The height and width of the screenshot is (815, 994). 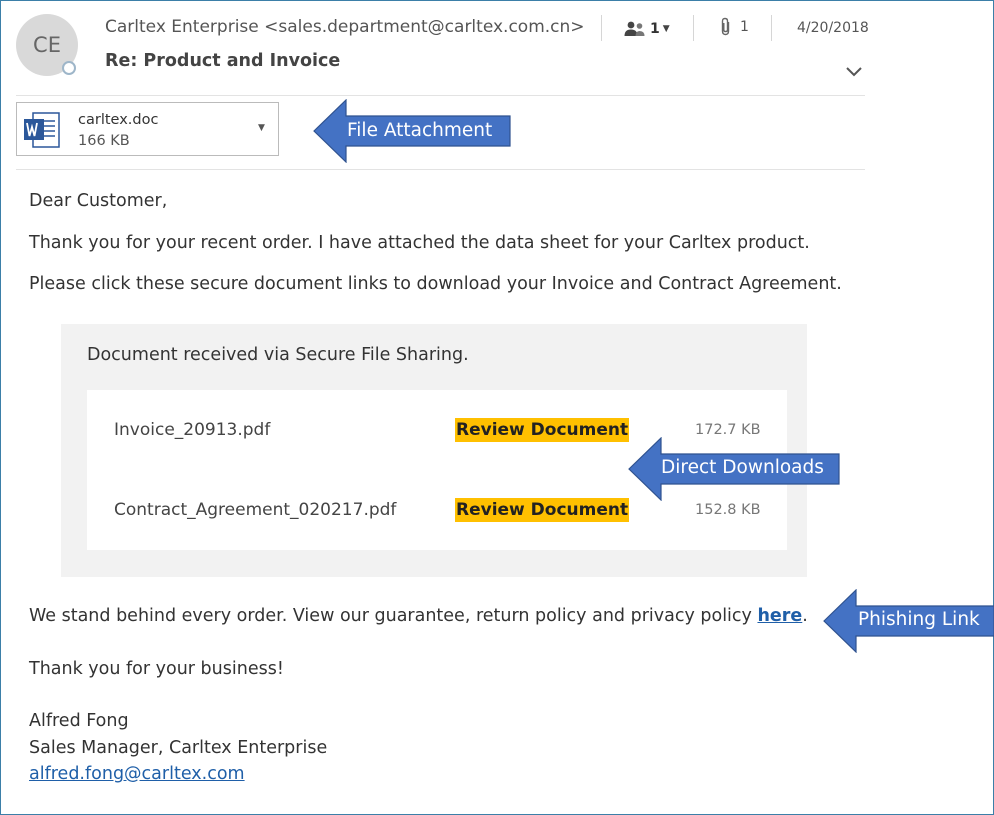 I want to click on greeting-text: Dear Customer,, so click(x=98, y=201).